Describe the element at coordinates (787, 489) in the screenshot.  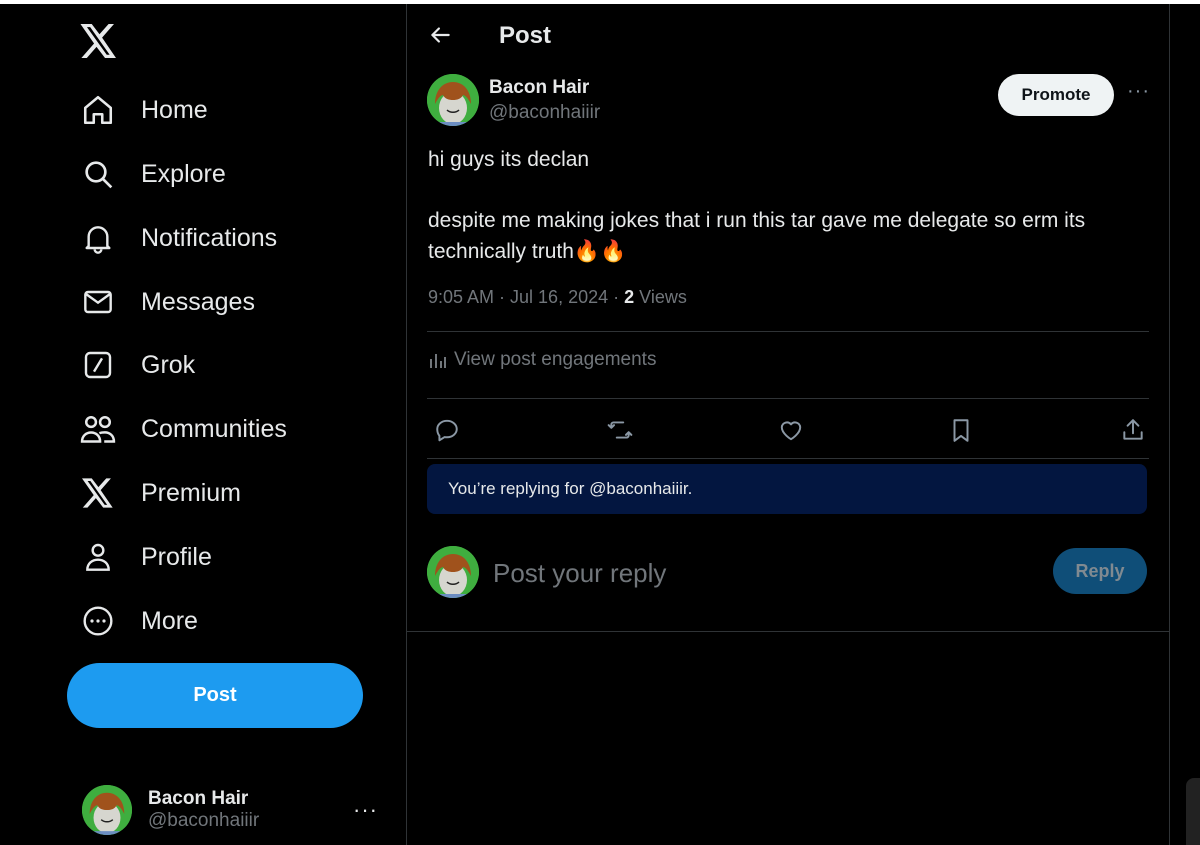
I see `replying-banner: You’re replying for @baconhaiiir.` at that location.